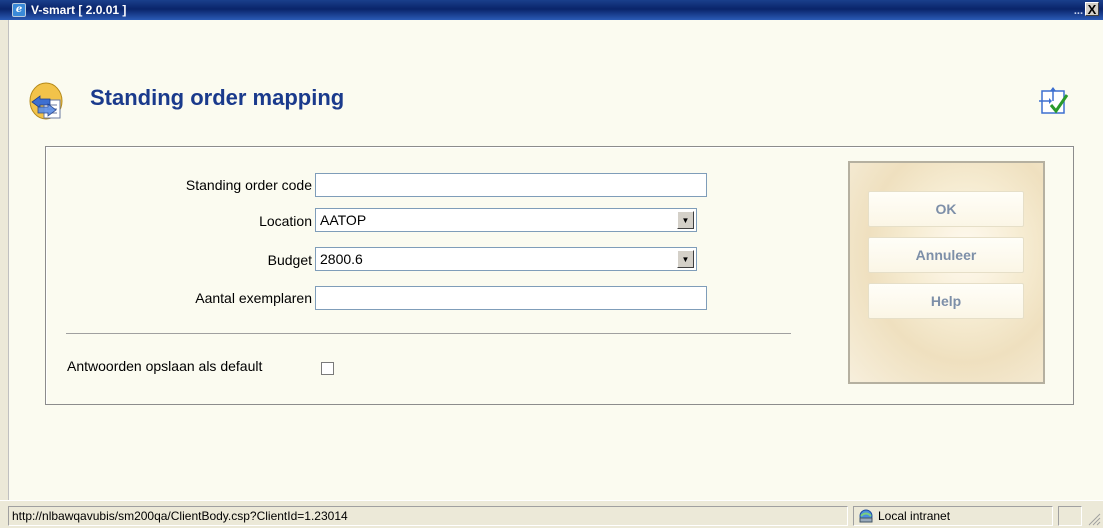 The image size is (1103, 528). What do you see at coordinates (946, 255) in the screenshot?
I see `cancel-button: Annuleer` at bounding box center [946, 255].